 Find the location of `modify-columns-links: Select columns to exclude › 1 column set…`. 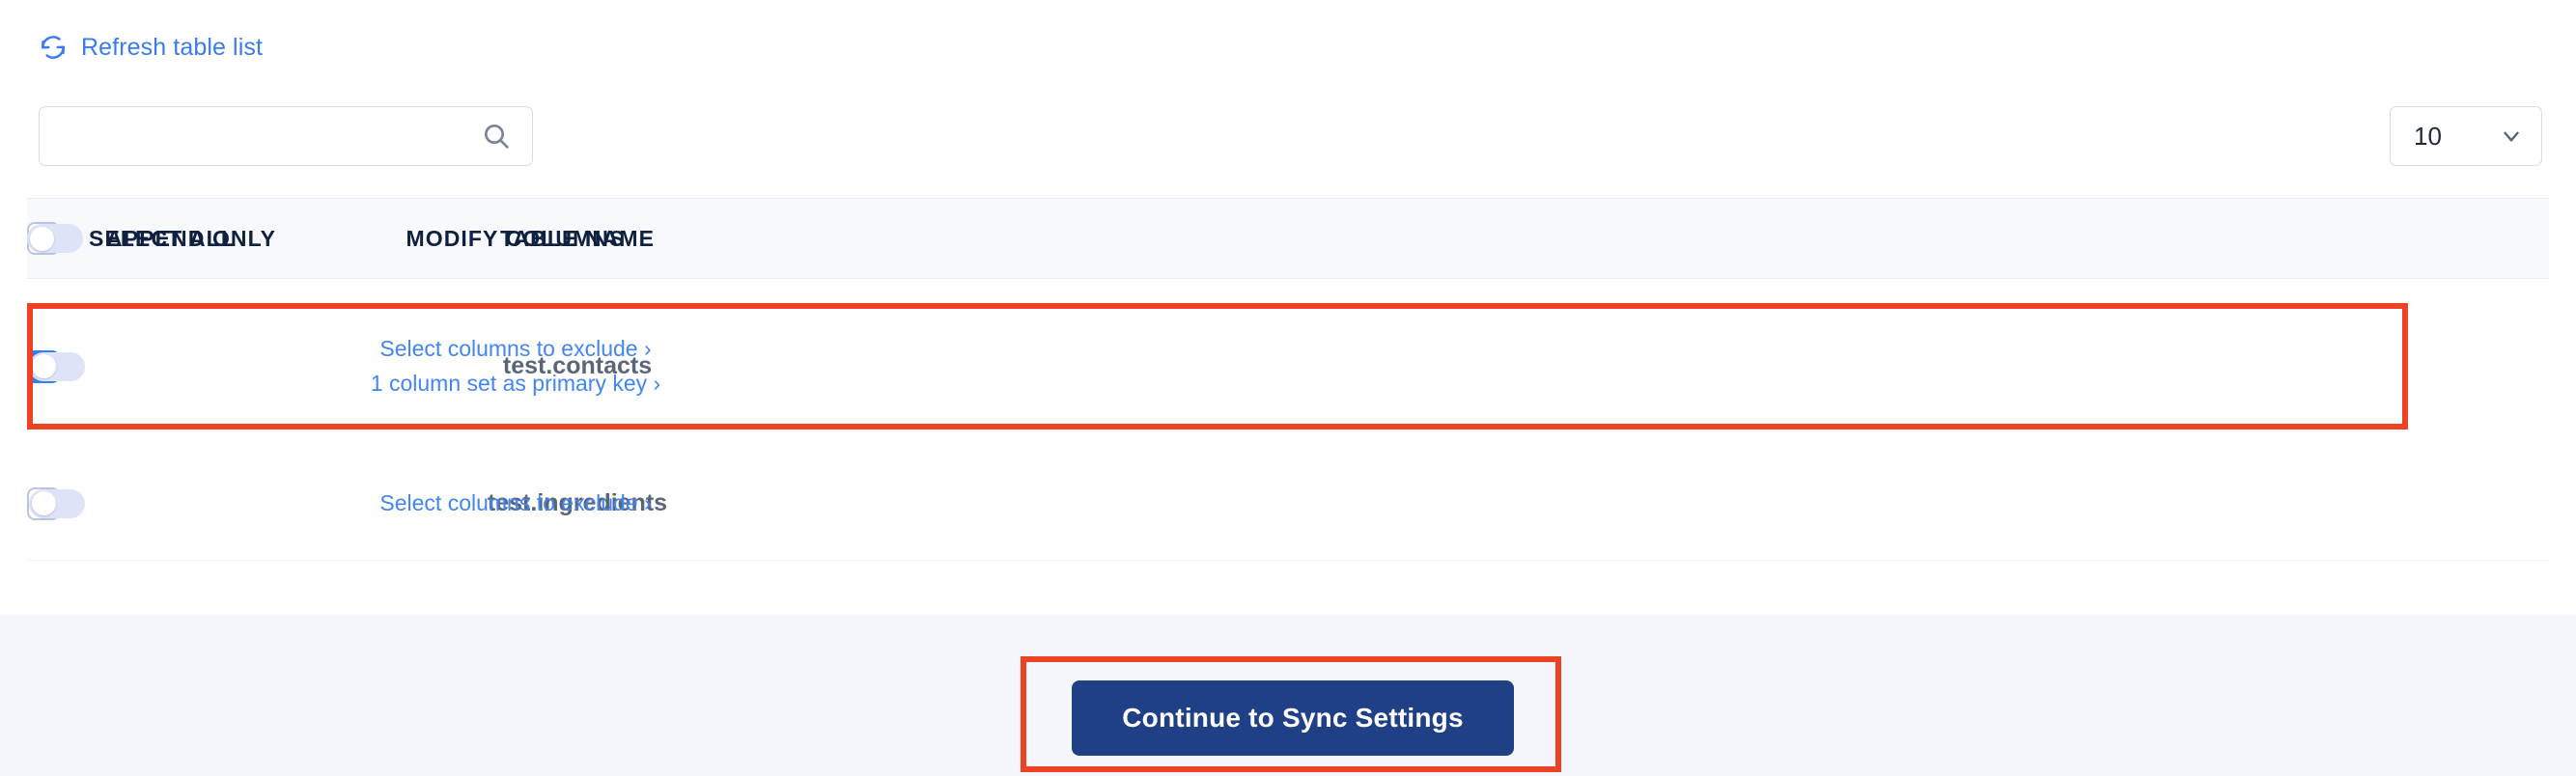

modify-columns-links: Select columns to exclude › 1 column set… is located at coordinates (516, 367).